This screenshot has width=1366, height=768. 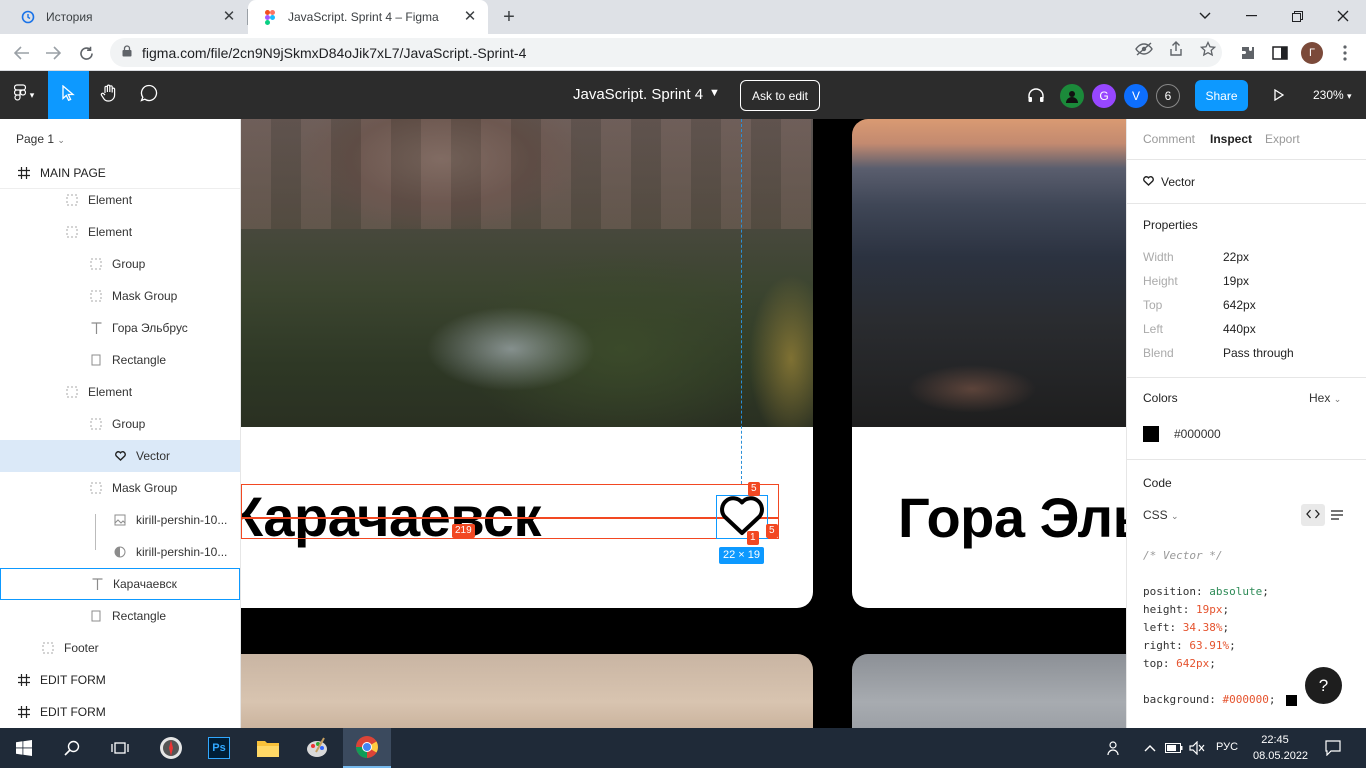 I want to click on page-selector: Page 1 ⌄, so click(x=40, y=139).